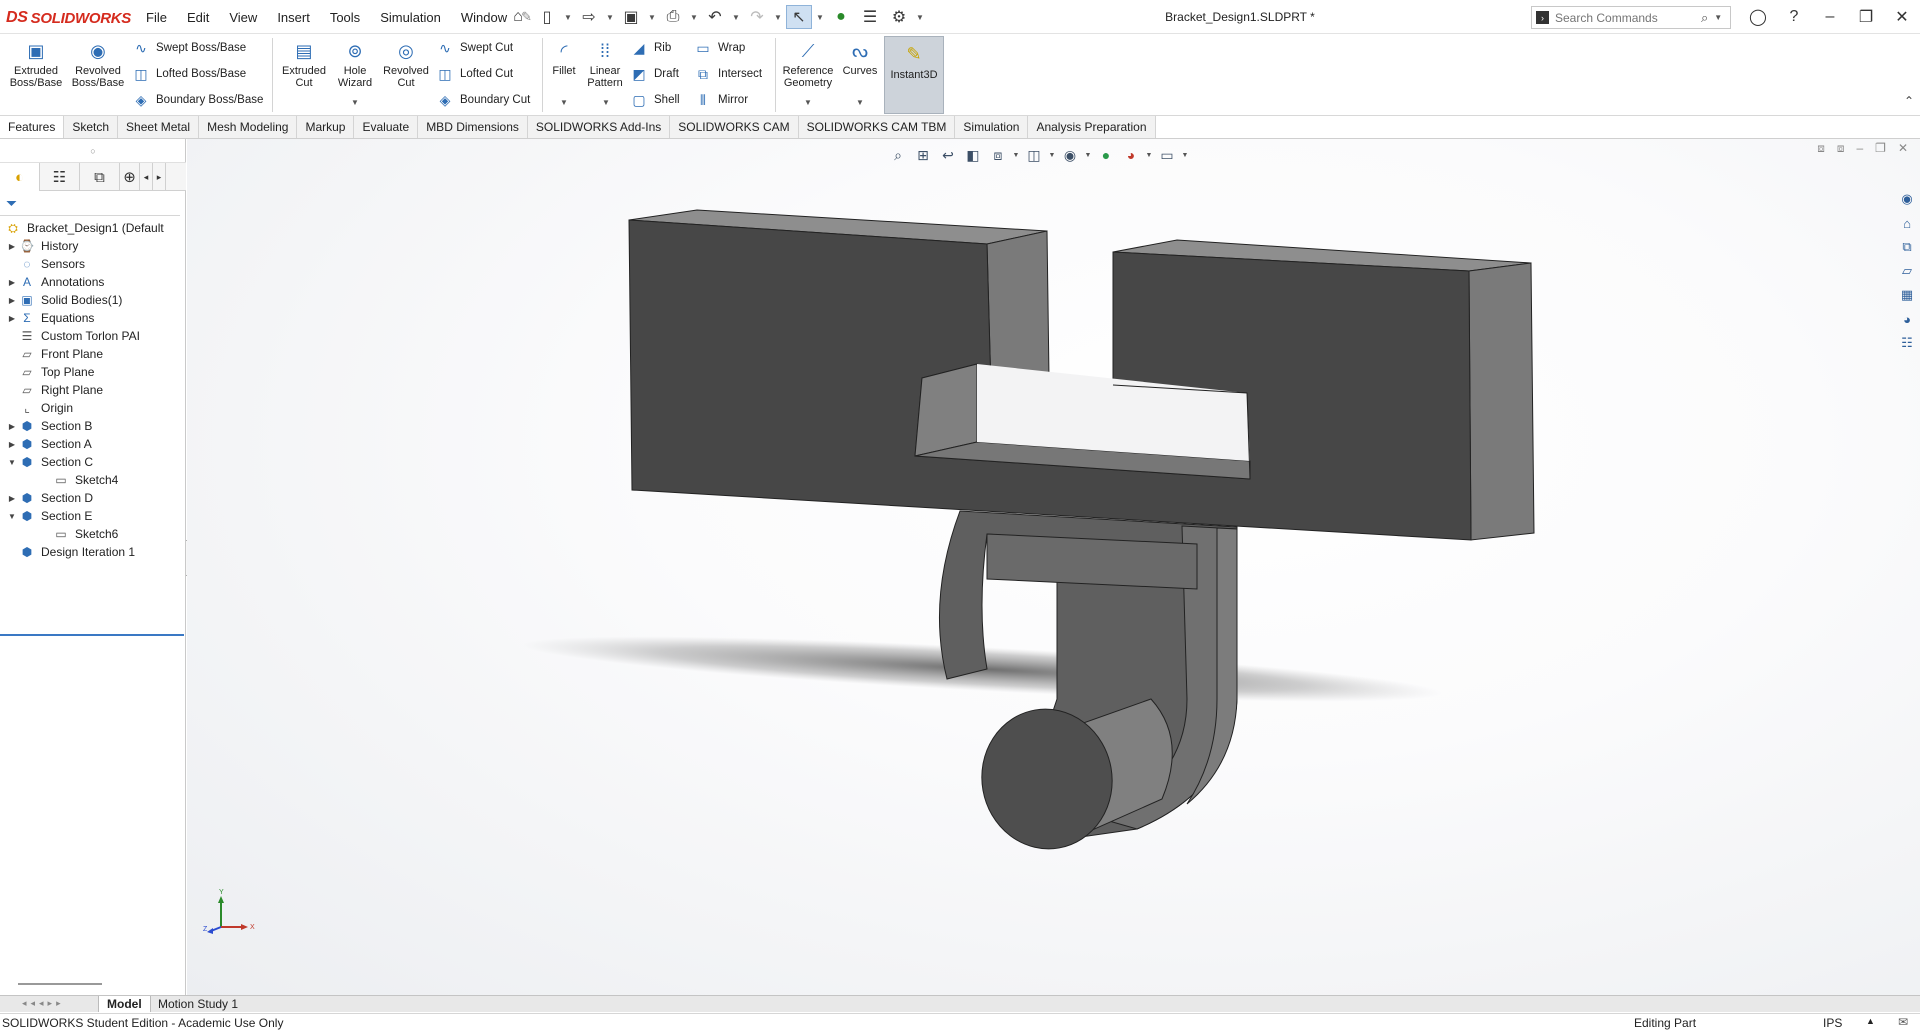  Describe the element at coordinates (68, 18) in the screenshot. I see `solidworks-logo: DS SOLIDWORKS` at that location.